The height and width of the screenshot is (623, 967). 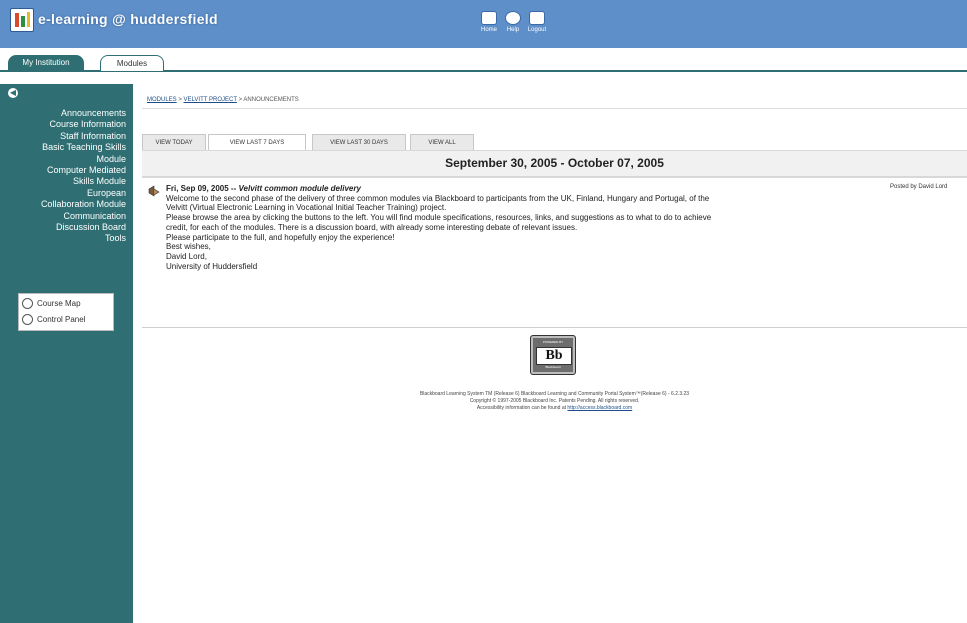 What do you see at coordinates (63, 170) in the screenshot?
I see `sidebar-item-computer-mediated: Computer Mediated` at bounding box center [63, 170].